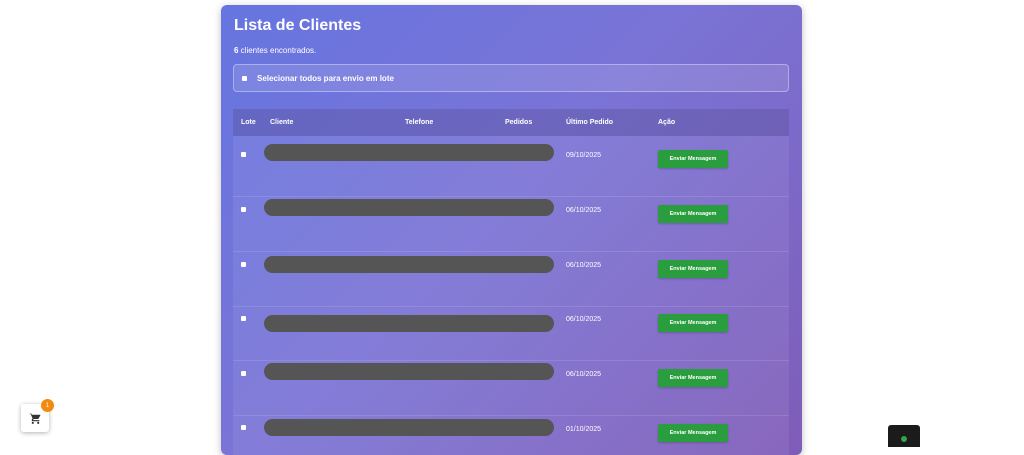 The image size is (1024, 455). I want to click on client-count-text: clientes encontrados., so click(277, 50).